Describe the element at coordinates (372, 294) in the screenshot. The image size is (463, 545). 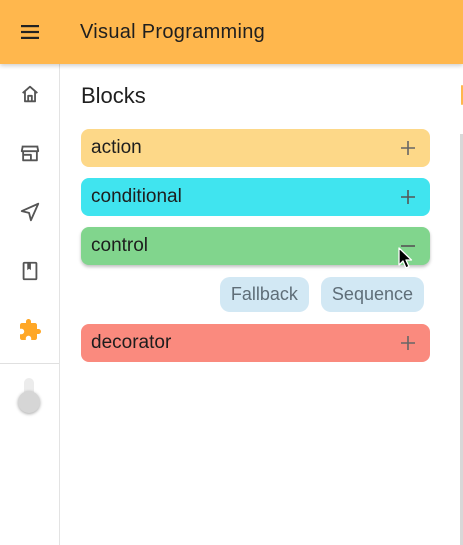
I see `block-chip-sequence: Sequence` at that location.